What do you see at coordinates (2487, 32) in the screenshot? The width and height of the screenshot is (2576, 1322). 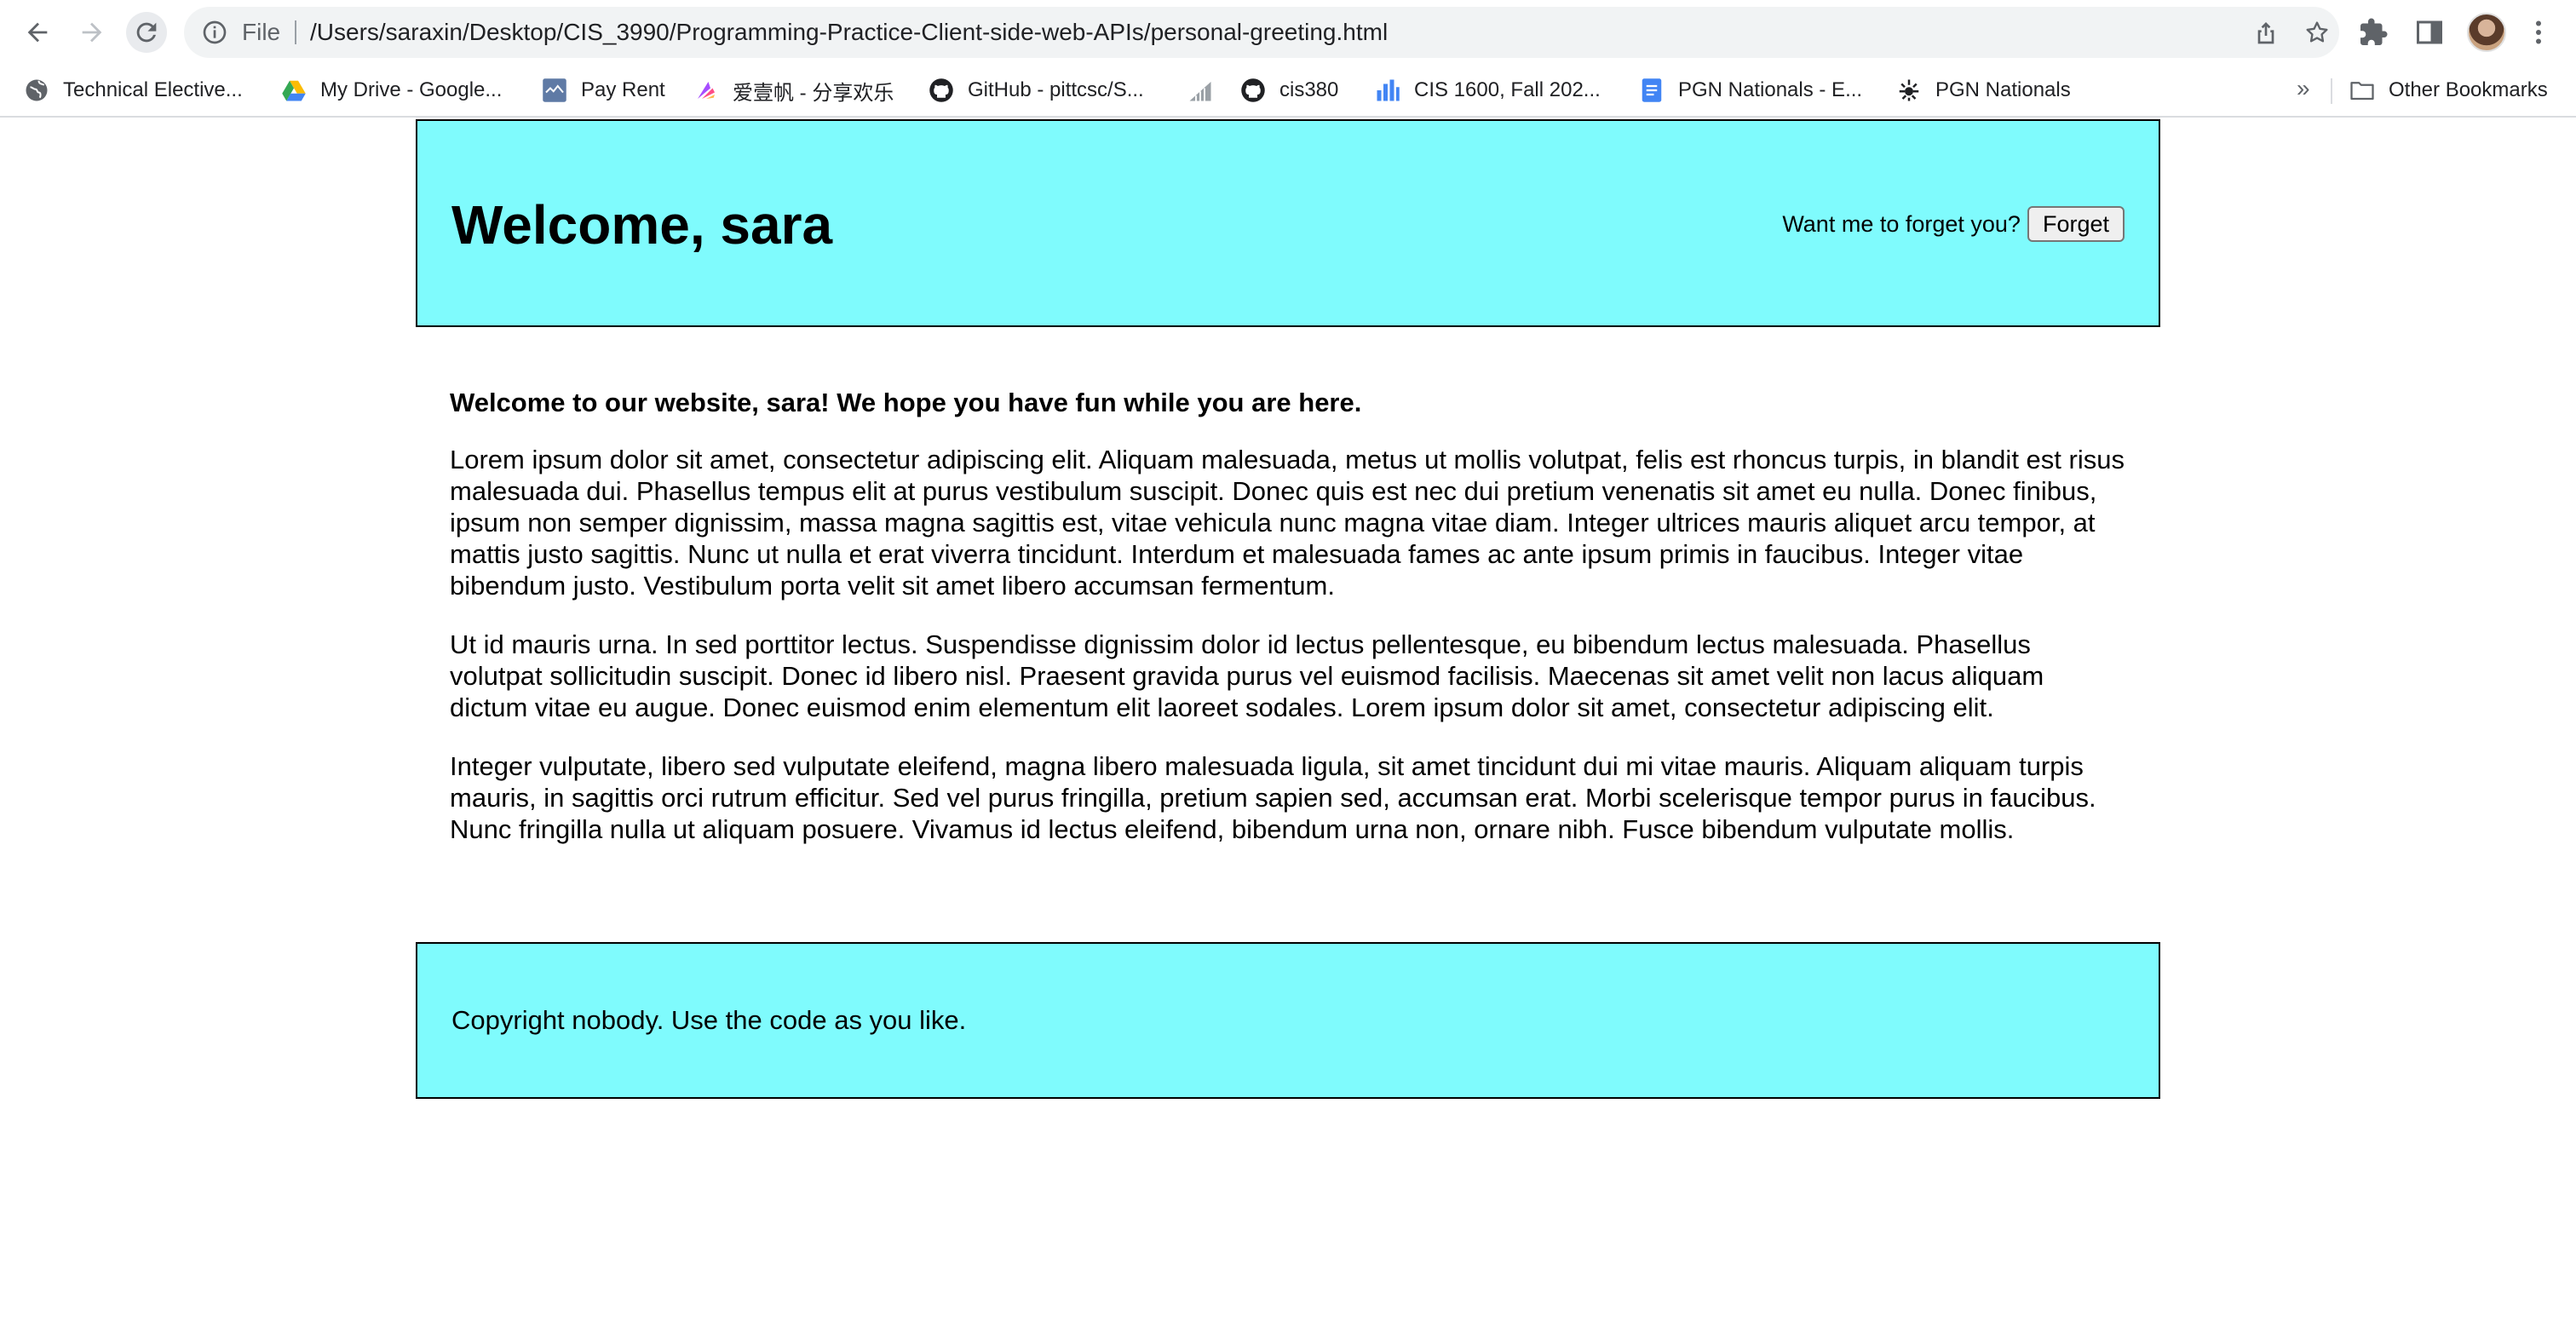 I see `profile-avatar` at bounding box center [2487, 32].